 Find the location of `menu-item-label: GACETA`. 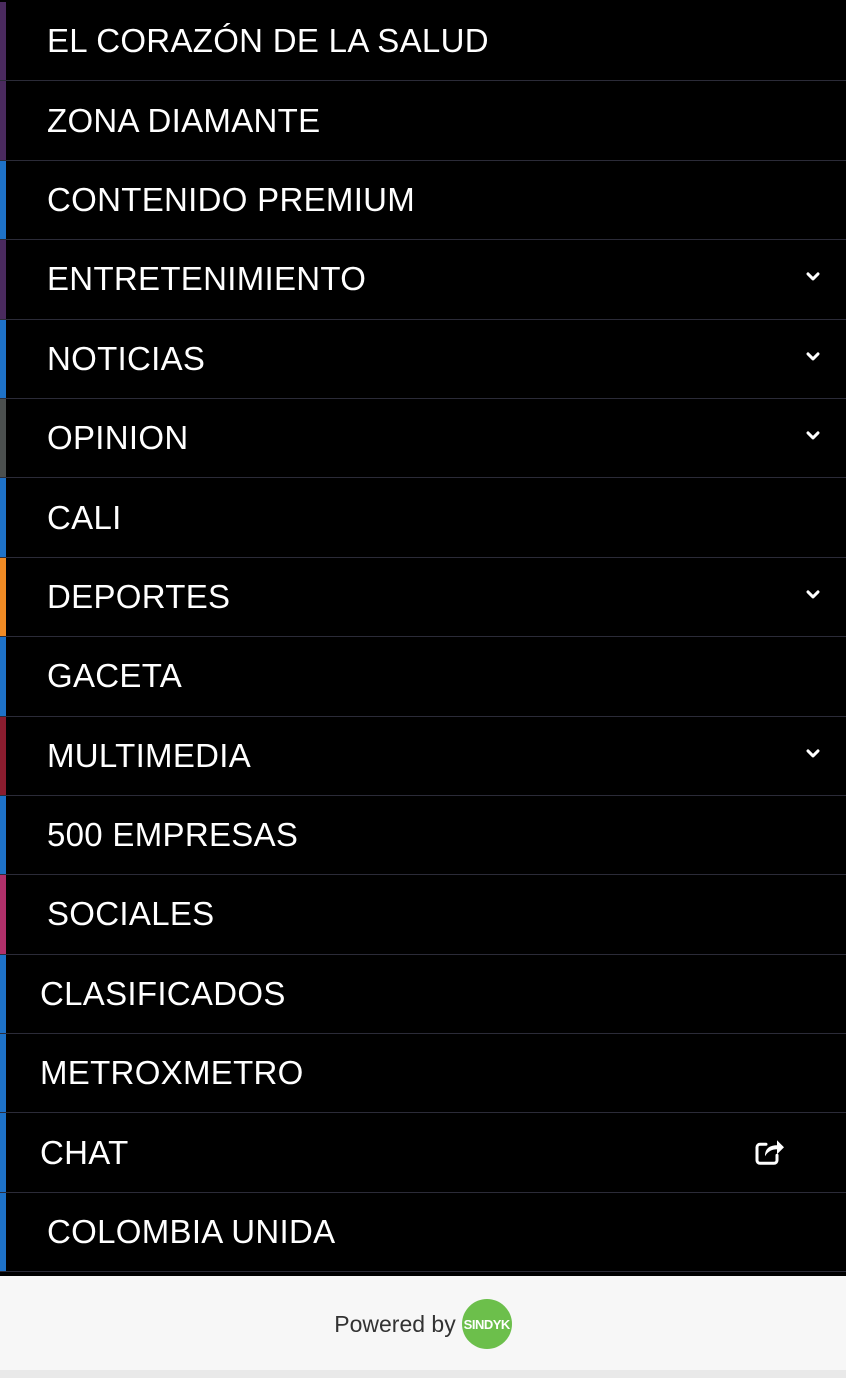

menu-item-label: GACETA is located at coordinates (115, 676).